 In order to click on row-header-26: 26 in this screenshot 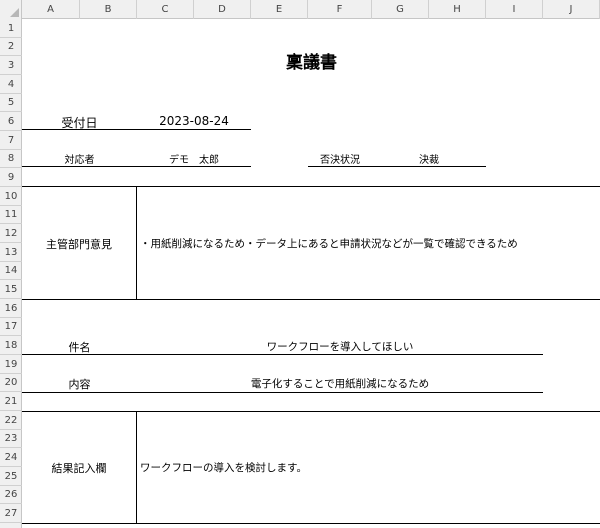, I will do `click(11, 495)`.